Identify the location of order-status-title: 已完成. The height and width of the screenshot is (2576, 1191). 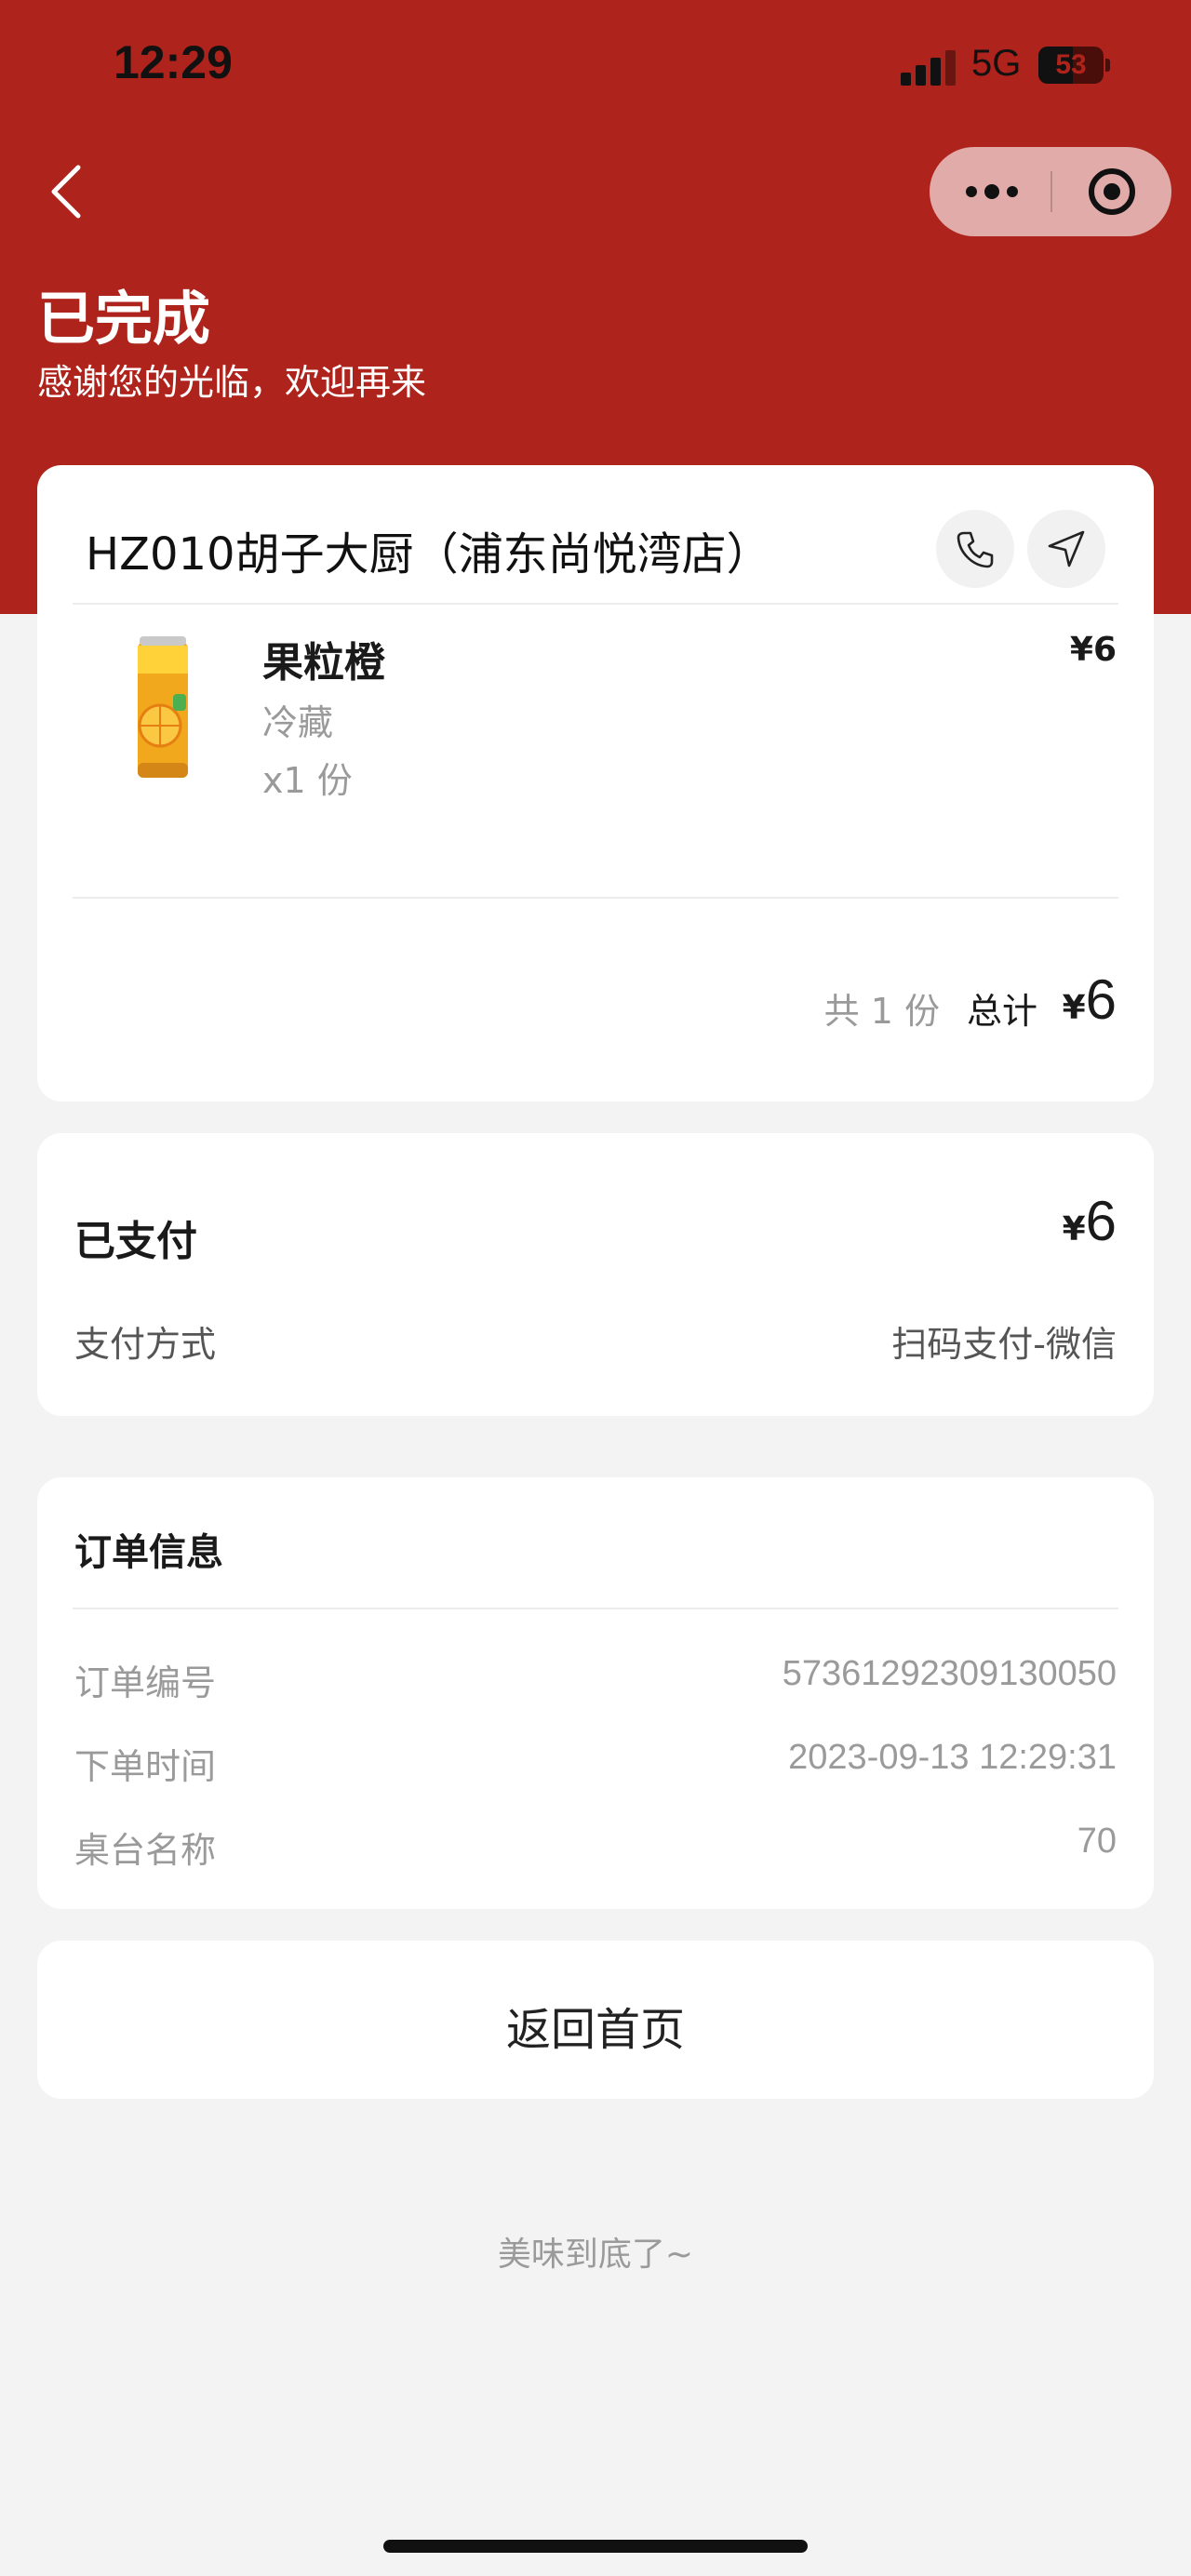
(124, 319).